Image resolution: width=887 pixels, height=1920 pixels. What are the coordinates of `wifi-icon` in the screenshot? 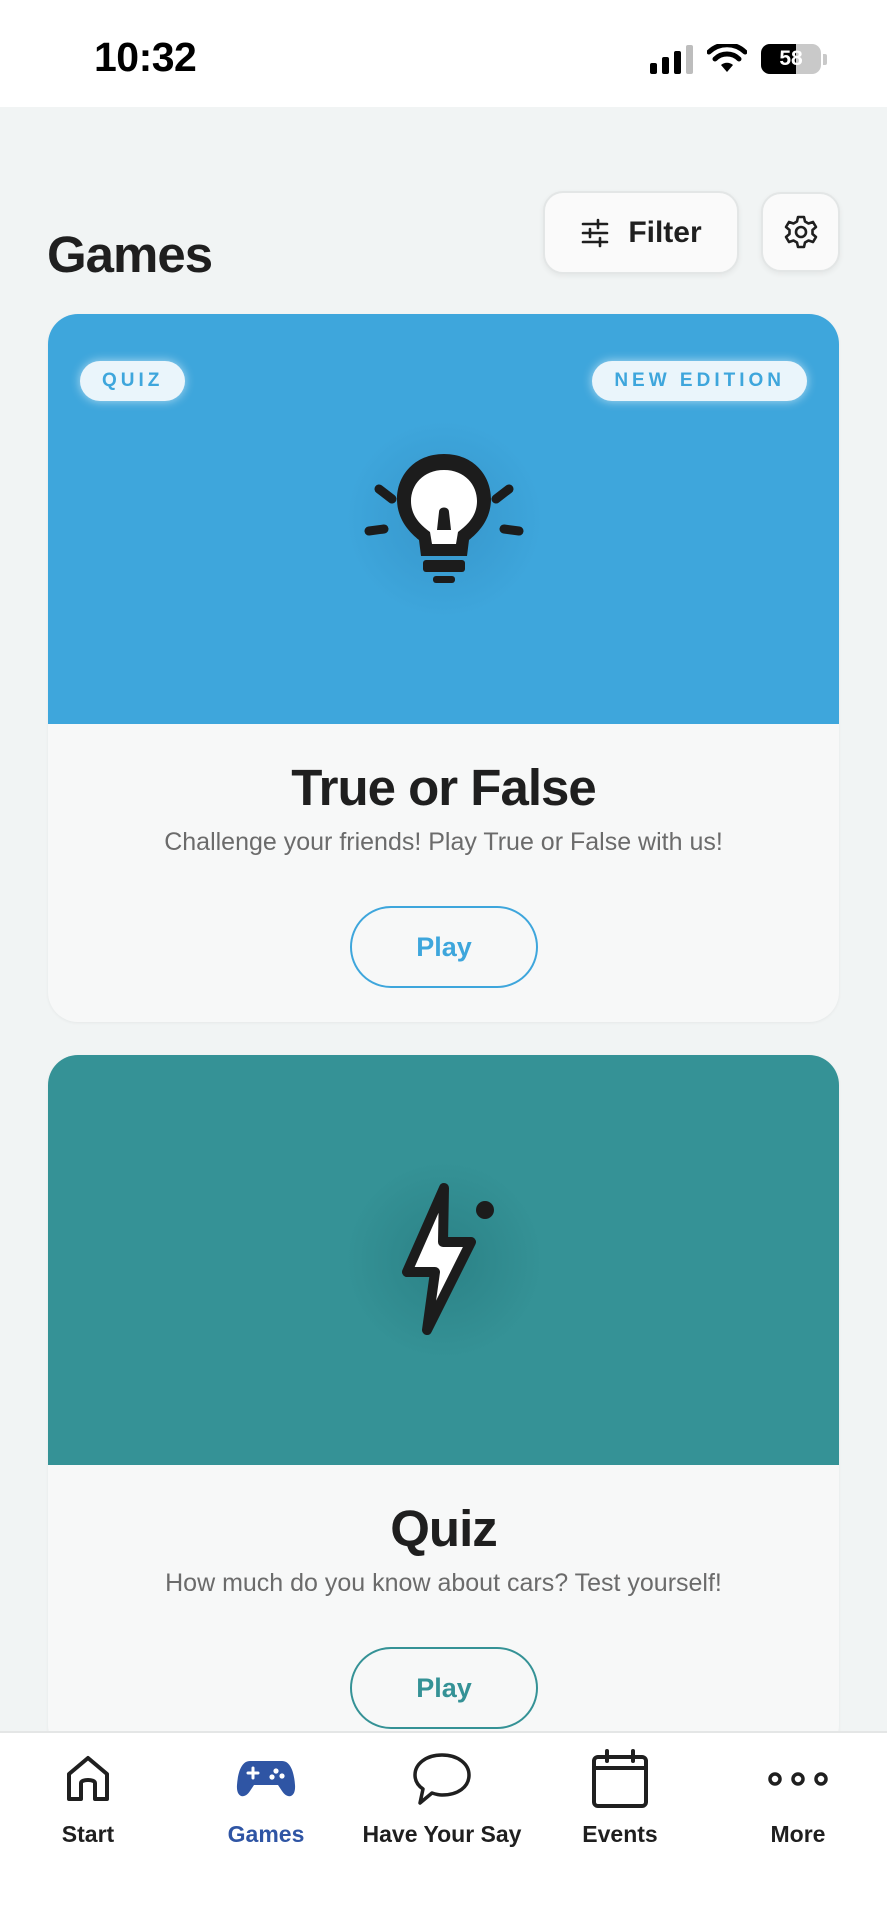 It's located at (727, 58).